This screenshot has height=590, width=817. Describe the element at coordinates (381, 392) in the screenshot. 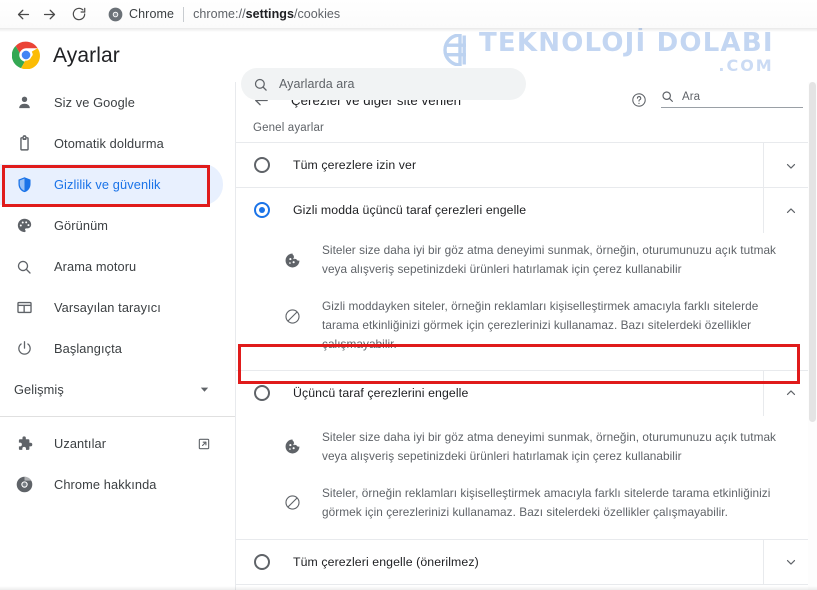

I see `option-label: Üçüncü taraf çerezlerini engelle` at that location.